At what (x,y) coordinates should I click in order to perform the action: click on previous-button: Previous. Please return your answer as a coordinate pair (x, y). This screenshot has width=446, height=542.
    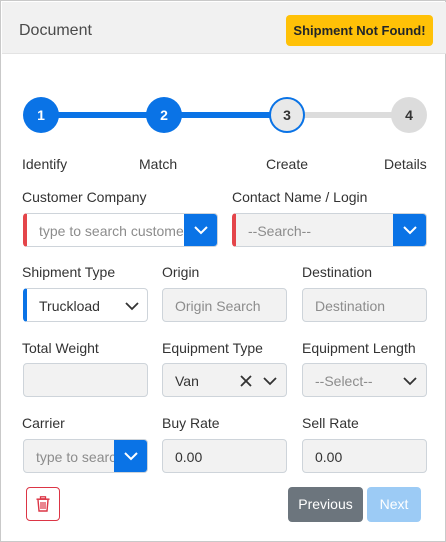
    Looking at the image, I should click on (325, 504).